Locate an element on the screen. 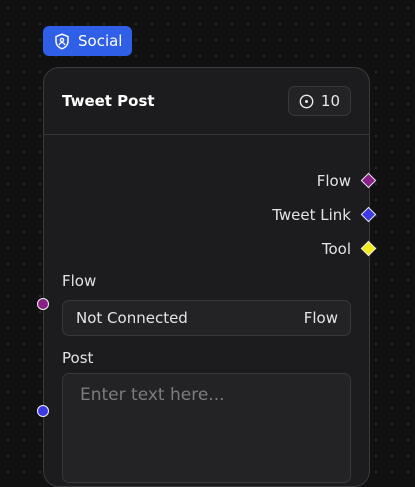 This screenshot has height=487, width=415. node-title: Tweet Post is located at coordinates (108, 101).